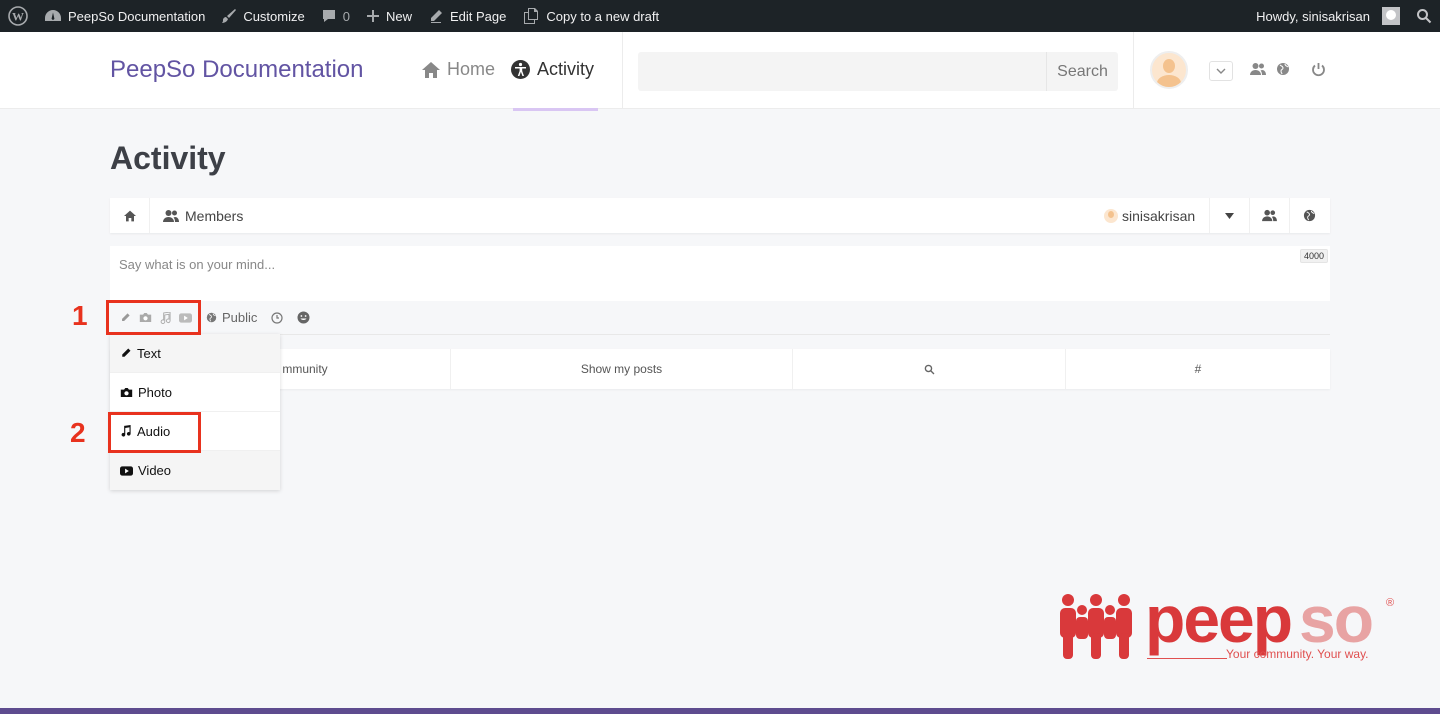 The height and width of the screenshot is (714, 1440). I want to click on members-link: Members, so click(203, 215).